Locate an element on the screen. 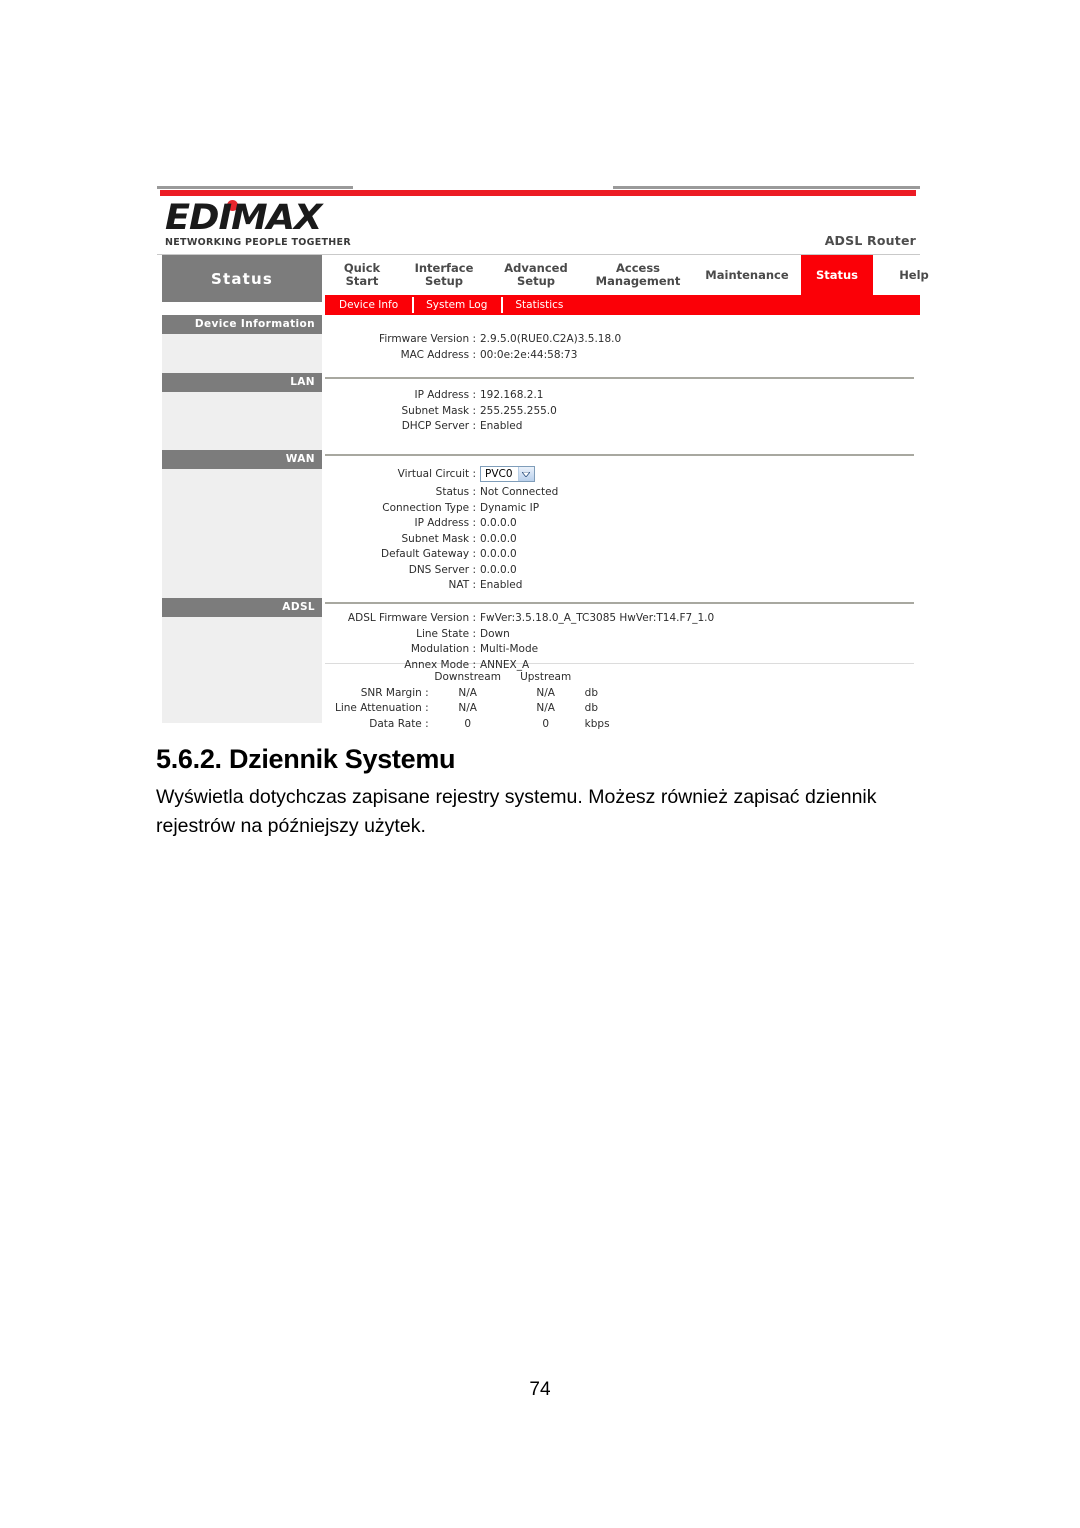 The image size is (1080, 1528). row-modulation: Modulation : Multi-Mode is located at coordinates (514, 650).